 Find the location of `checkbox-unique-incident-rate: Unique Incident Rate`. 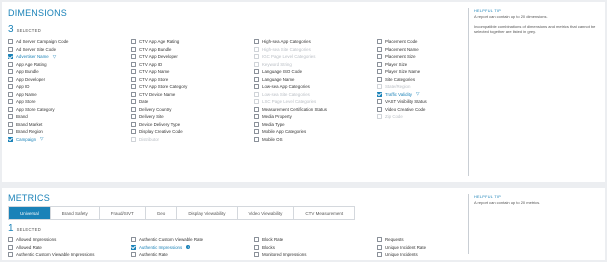

checkbox-unique-incident-rate: Unique Incident Rate is located at coordinates (429, 248).